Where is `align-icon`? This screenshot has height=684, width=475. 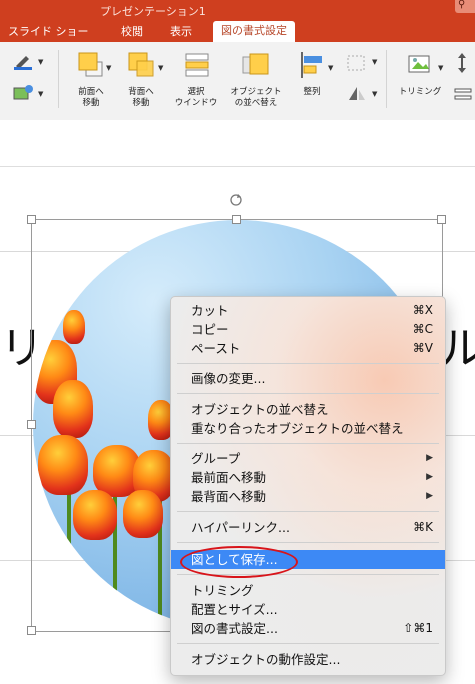
align-icon is located at coordinates (312, 67).